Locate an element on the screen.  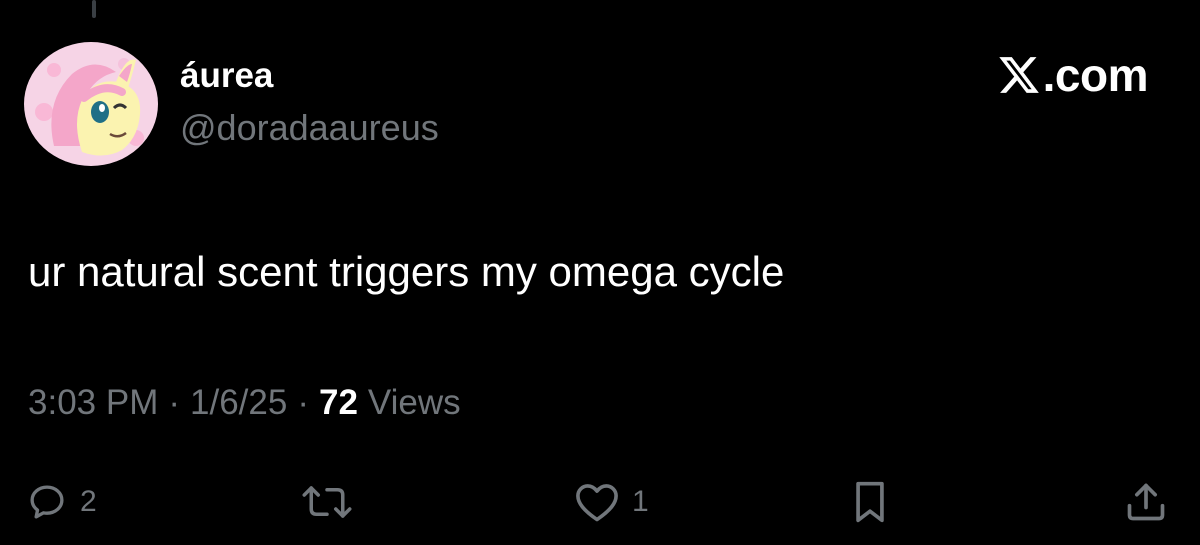
reply-button: 2 is located at coordinates (61, 502).